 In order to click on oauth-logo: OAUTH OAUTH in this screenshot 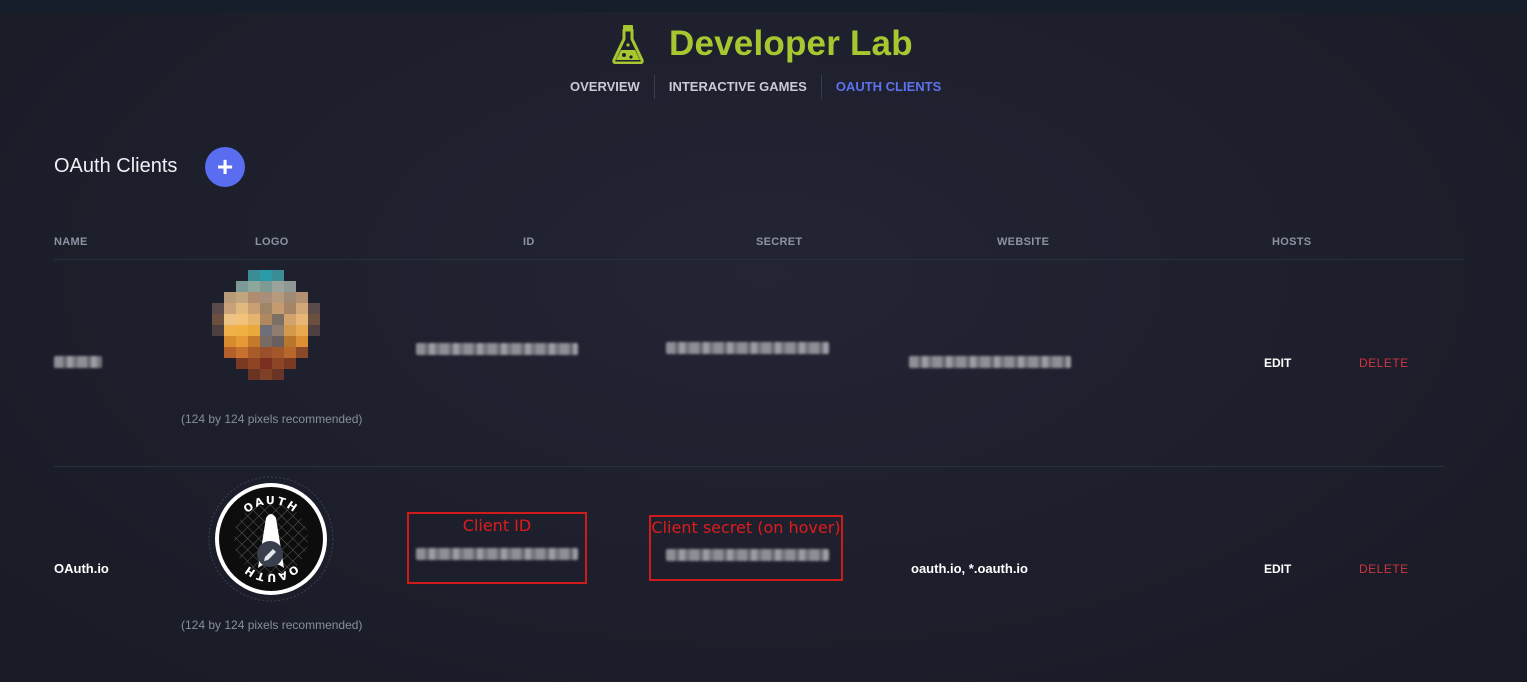, I will do `click(271, 539)`.